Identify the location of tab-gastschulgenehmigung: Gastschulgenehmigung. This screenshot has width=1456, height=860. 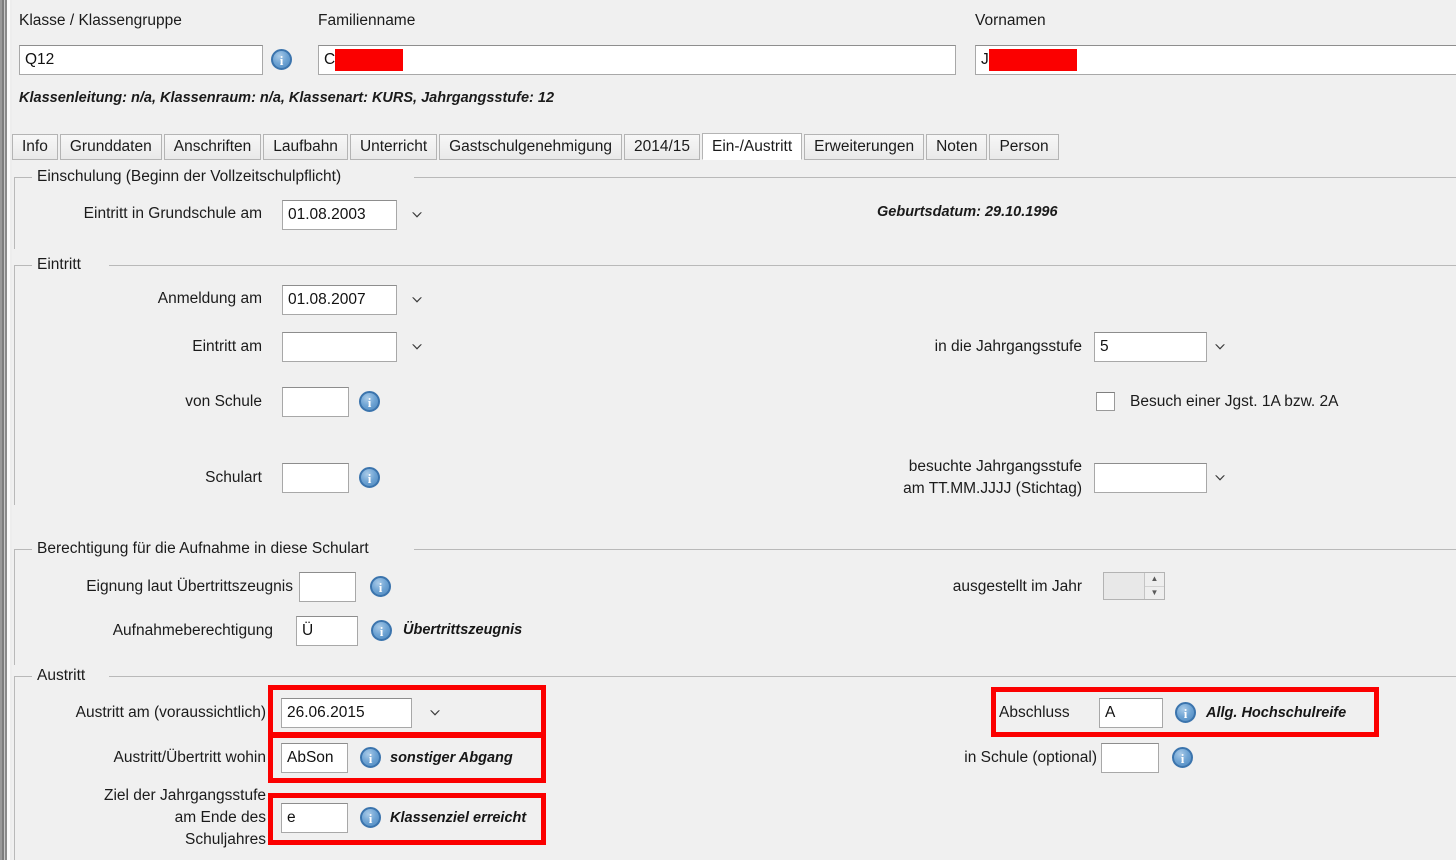
(530, 147).